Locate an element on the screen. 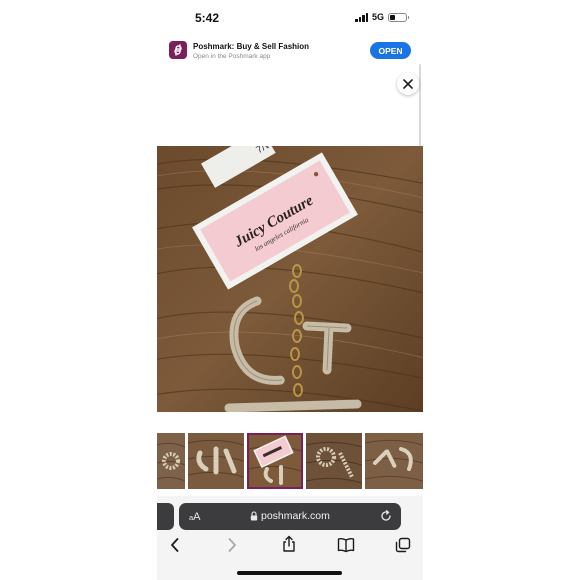 Image resolution: width=580 pixels, height=580 pixels. battery-icon is located at coordinates (398, 17).